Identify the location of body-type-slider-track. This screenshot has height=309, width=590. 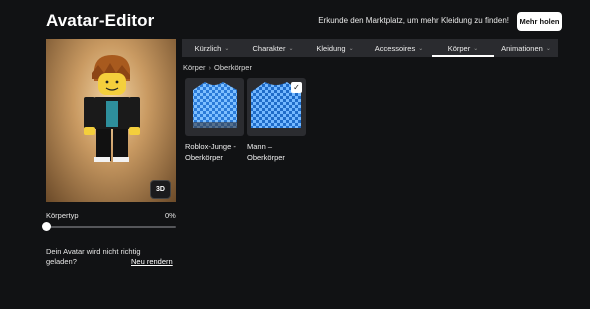
(111, 227).